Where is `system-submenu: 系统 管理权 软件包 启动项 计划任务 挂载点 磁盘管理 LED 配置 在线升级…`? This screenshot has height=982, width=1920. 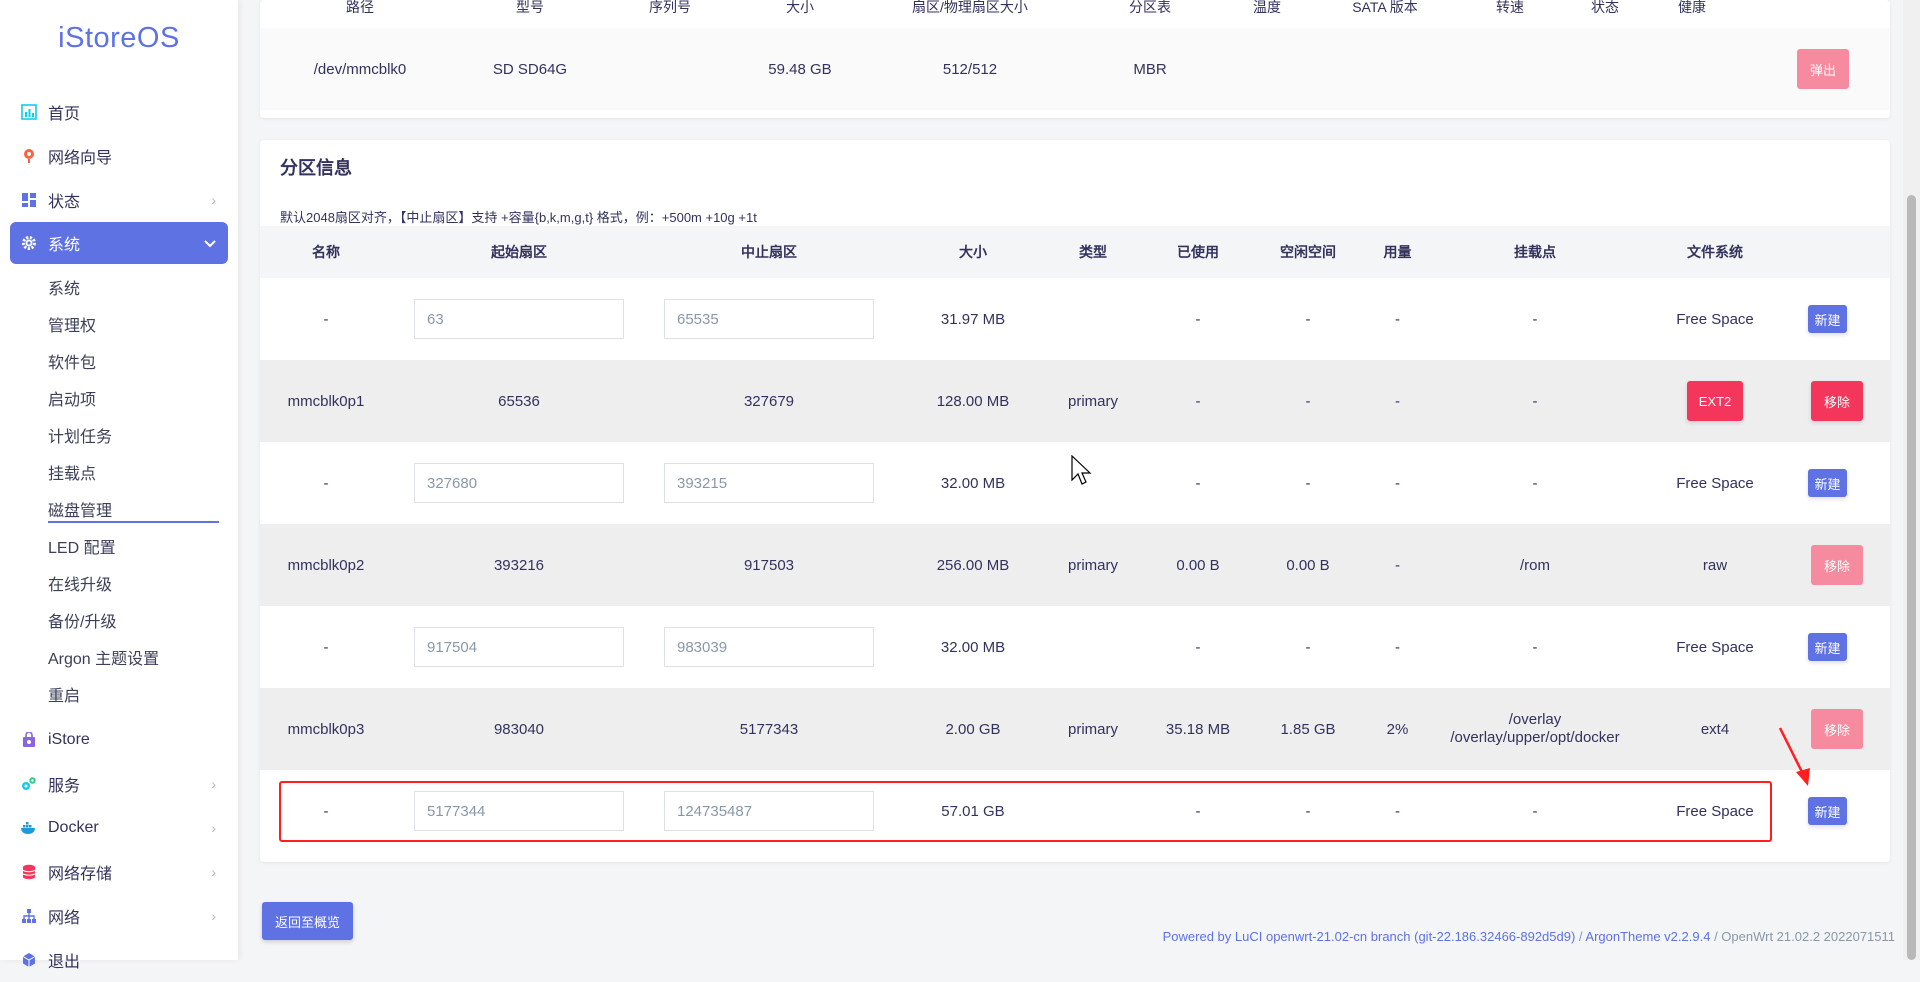
system-submenu: 系统 管理权 软件包 启动项 计划任务 挂载点 磁盘管理 LED 配置 在线升级… is located at coordinates (119, 491).